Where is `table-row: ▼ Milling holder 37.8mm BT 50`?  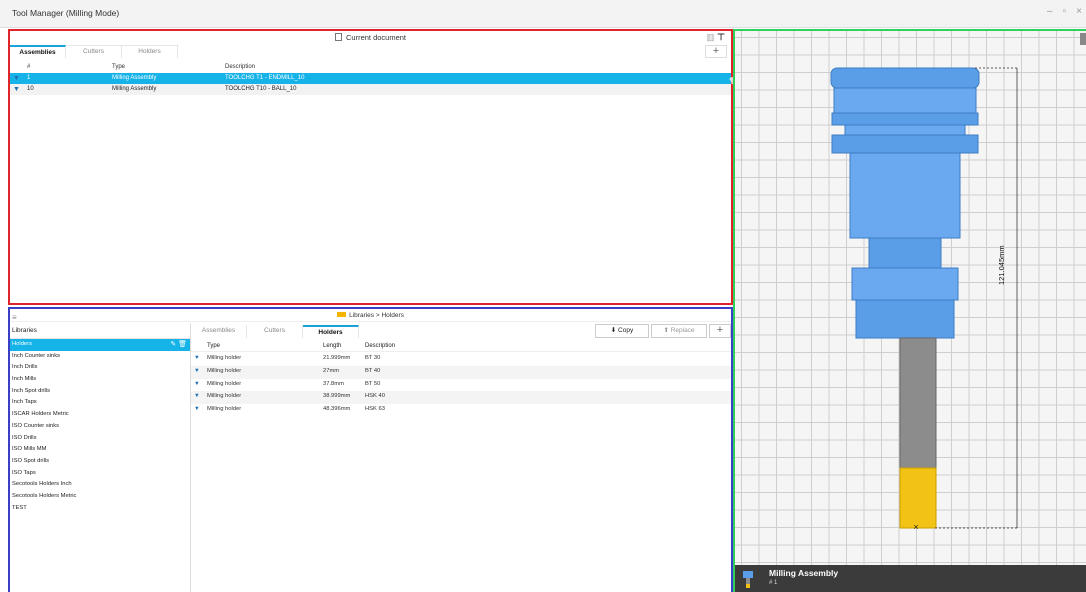
table-row: ▼ Milling holder 37.8mm BT 50 is located at coordinates (461, 385).